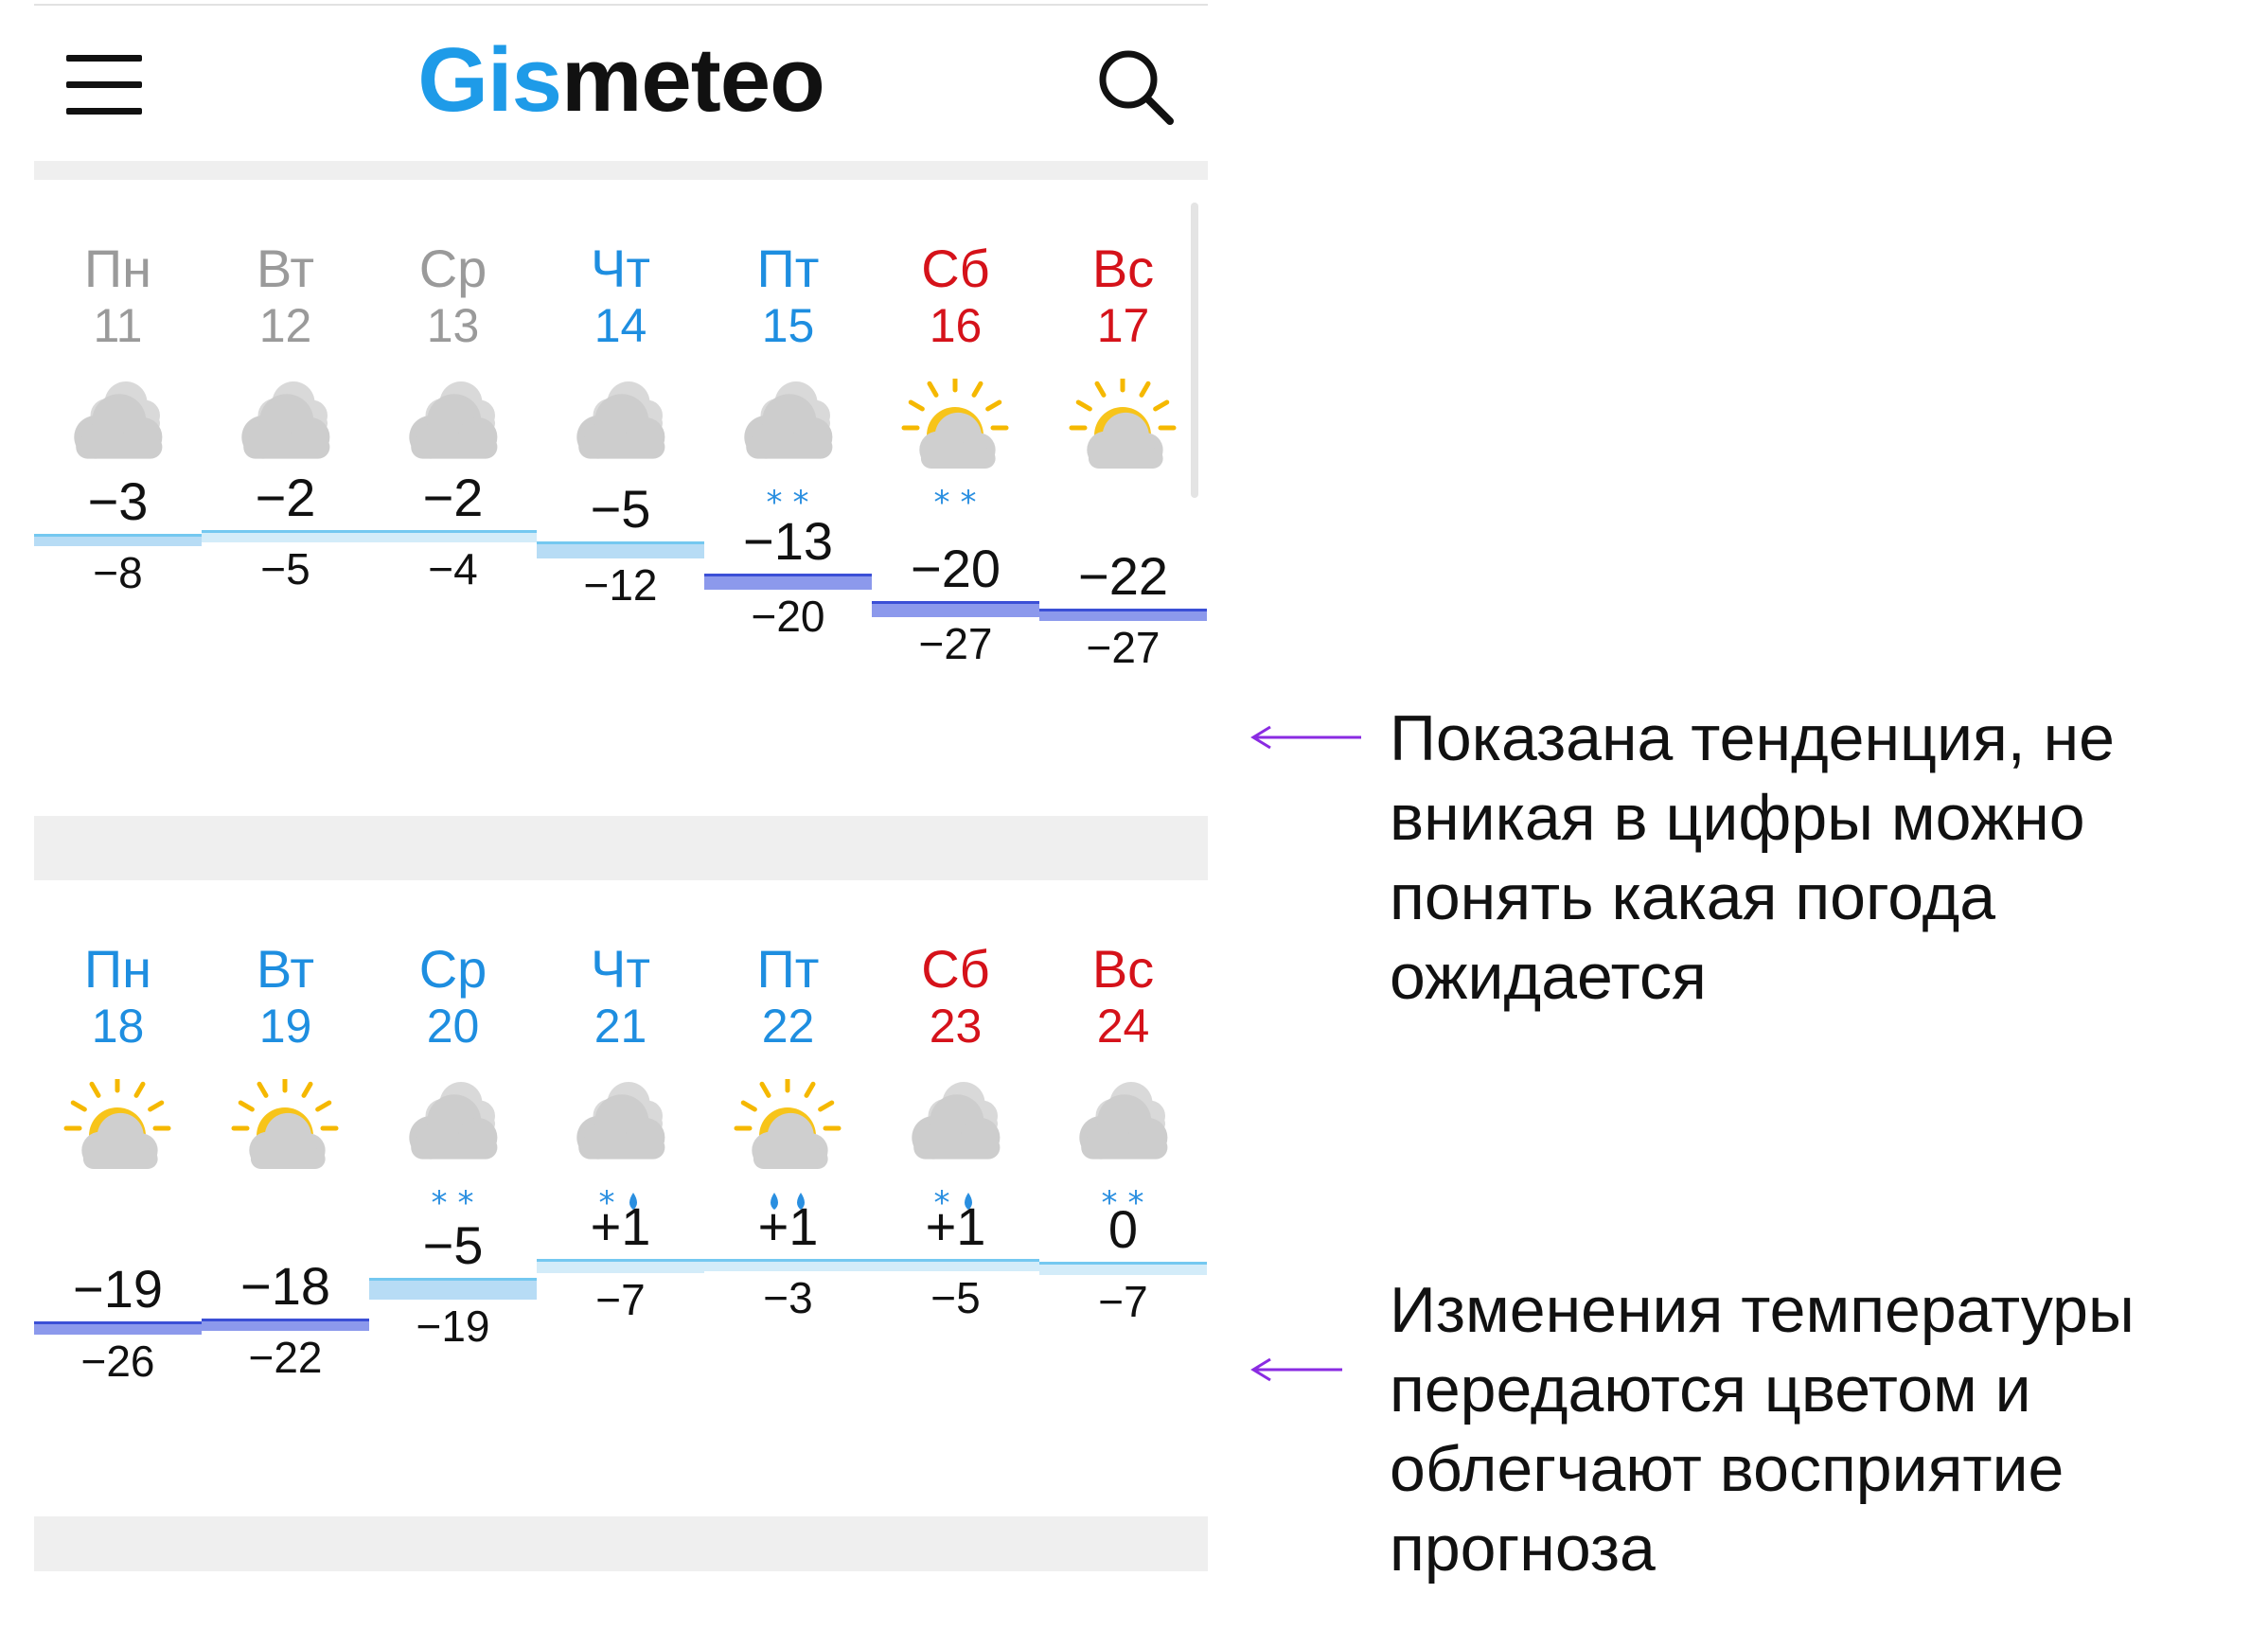 Image resolution: width=2268 pixels, height=1647 pixels. What do you see at coordinates (692, 80) in the screenshot?
I see `logo-meteo: meteo` at bounding box center [692, 80].